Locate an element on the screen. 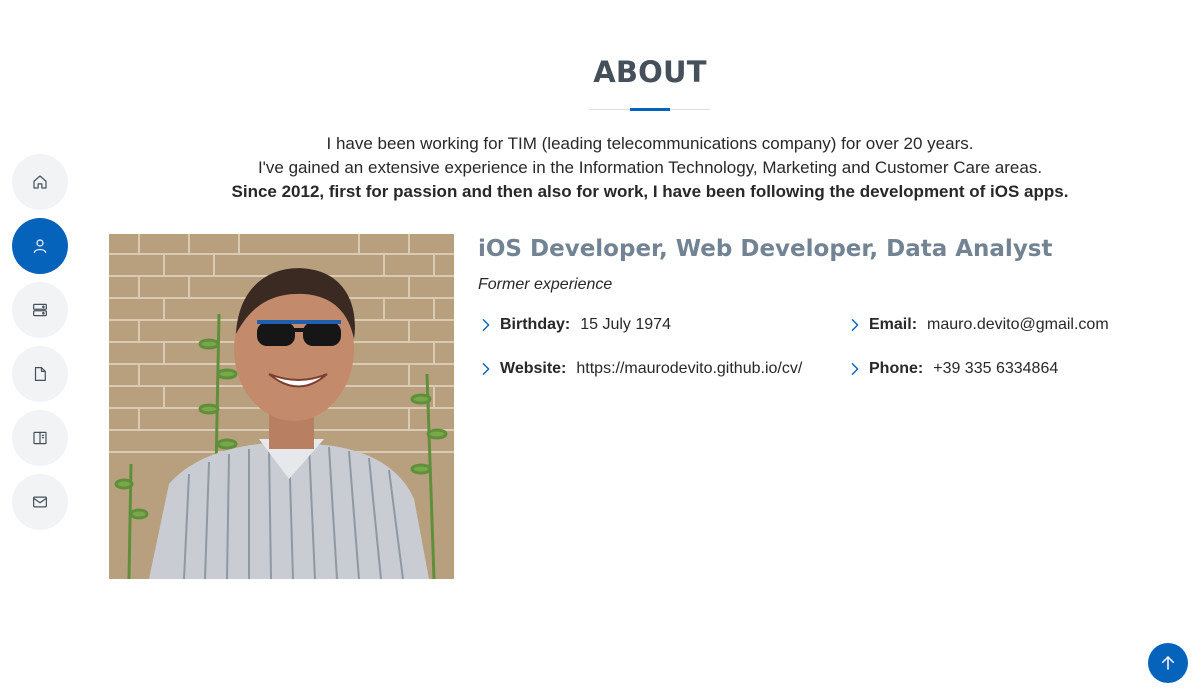 The image size is (1200, 695). nav-services is located at coordinates (40, 438).